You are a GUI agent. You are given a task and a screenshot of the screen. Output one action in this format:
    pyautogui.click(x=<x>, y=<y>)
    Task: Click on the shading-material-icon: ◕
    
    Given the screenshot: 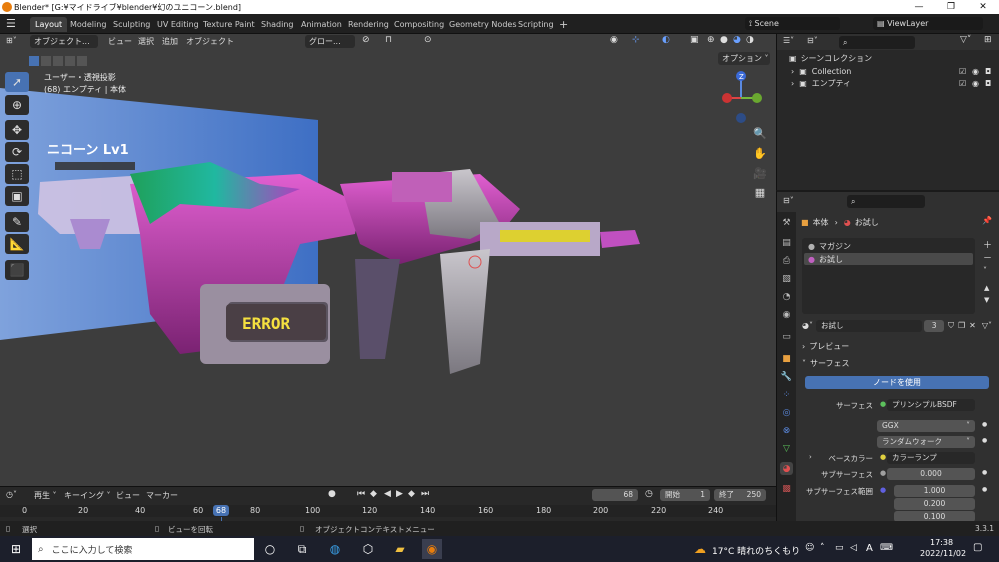 What is the action you would take?
    pyautogui.click(x=737, y=40)
    